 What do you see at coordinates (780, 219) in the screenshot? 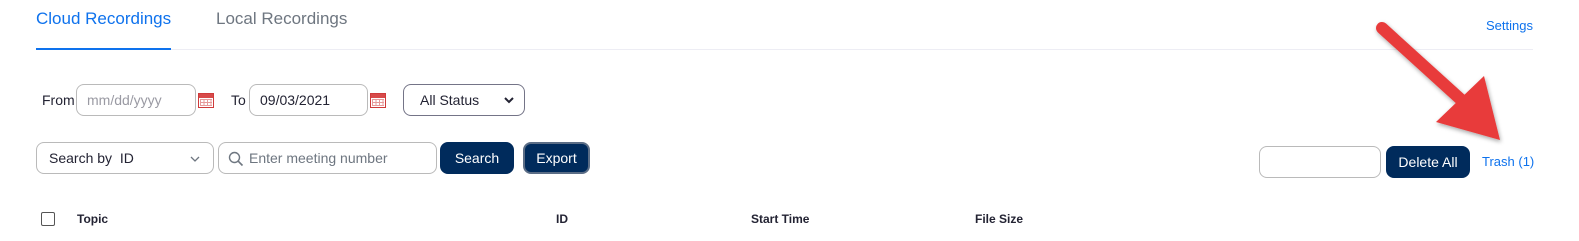
I see `column-header-start-time: Start Time` at bounding box center [780, 219].